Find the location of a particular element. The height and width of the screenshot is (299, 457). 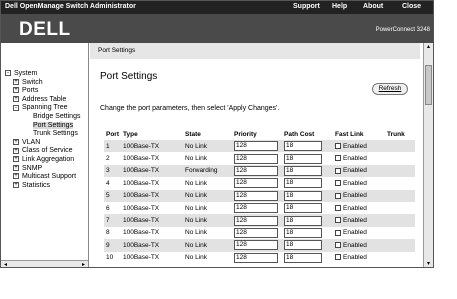

tree-item-label: Bridge Settings is located at coordinates (56, 116).